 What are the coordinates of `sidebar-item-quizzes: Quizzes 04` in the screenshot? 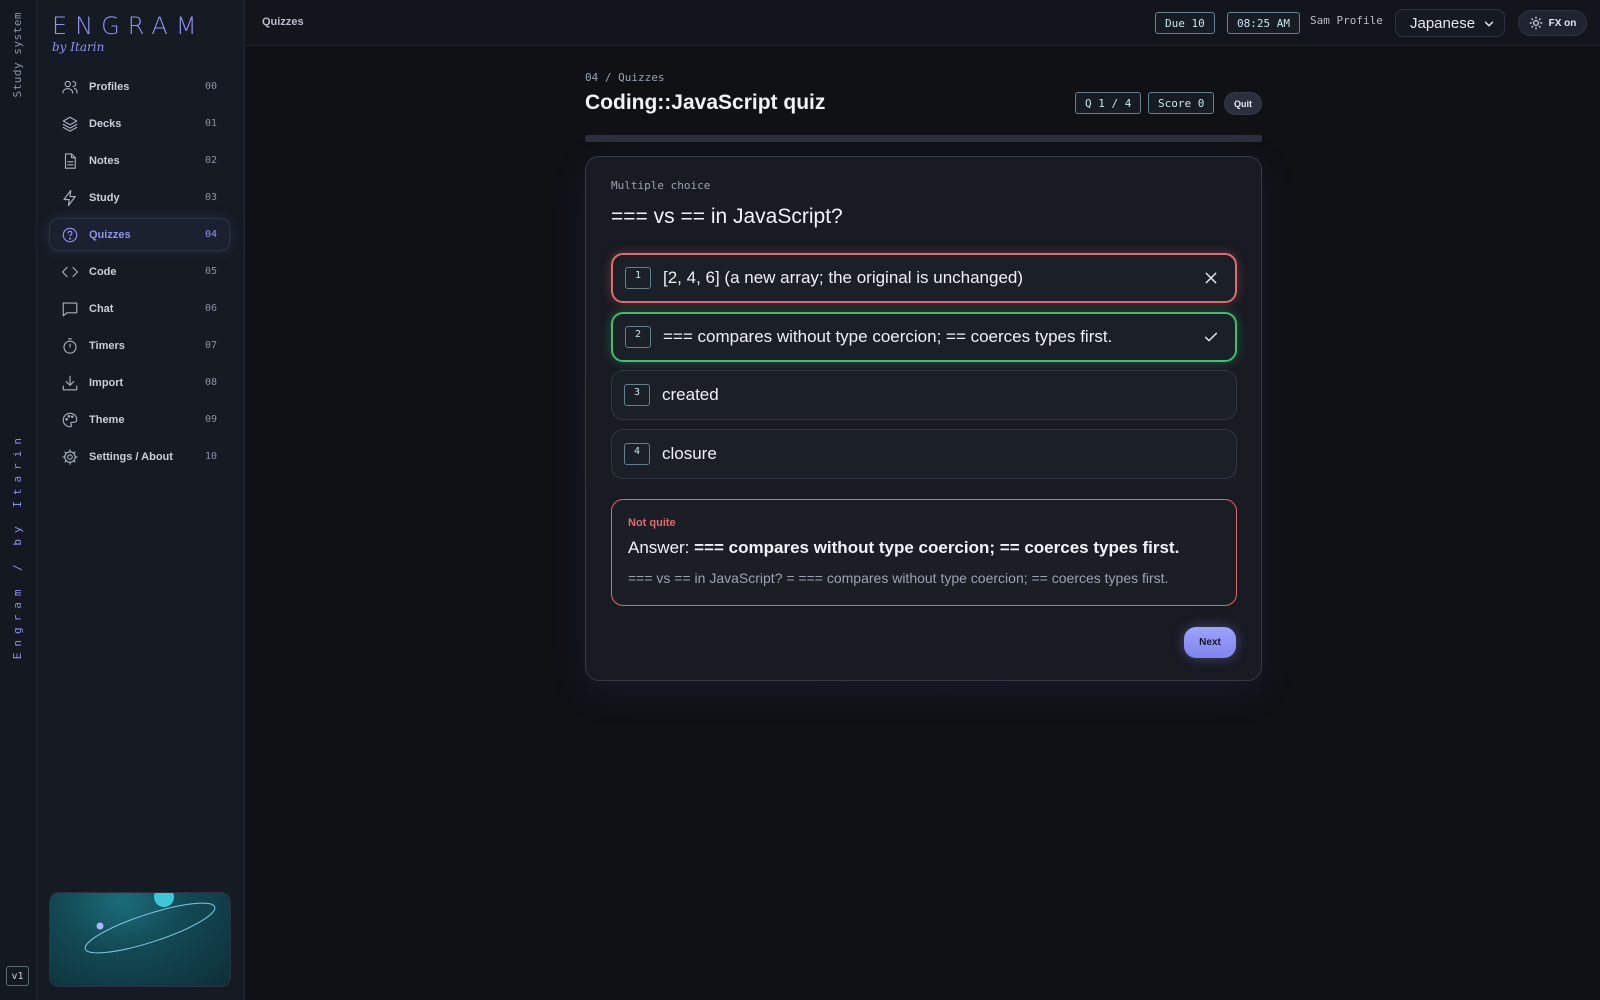 It's located at (139, 234).